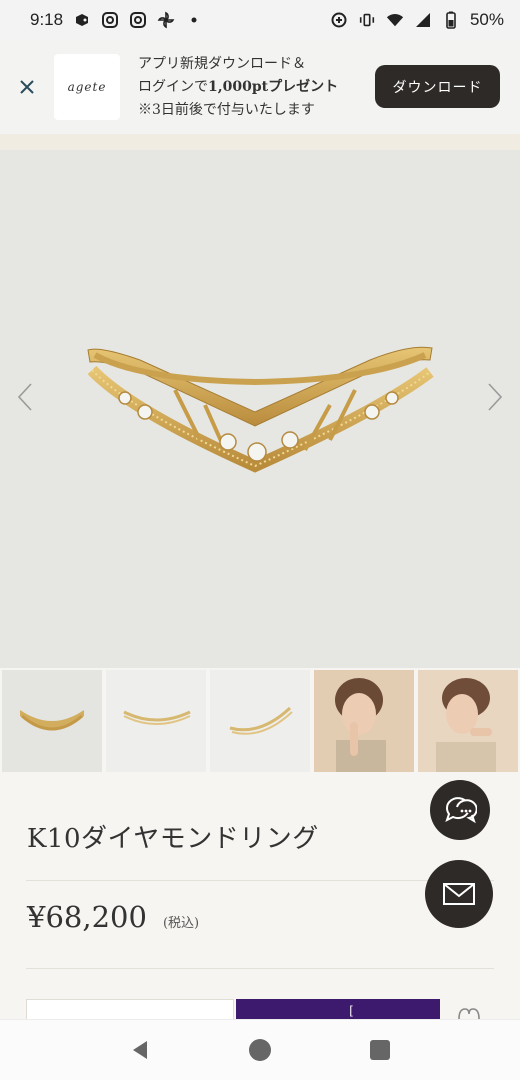 Image resolution: width=520 pixels, height=1080 pixels. I want to click on app-logo: agete, so click(87, 87).